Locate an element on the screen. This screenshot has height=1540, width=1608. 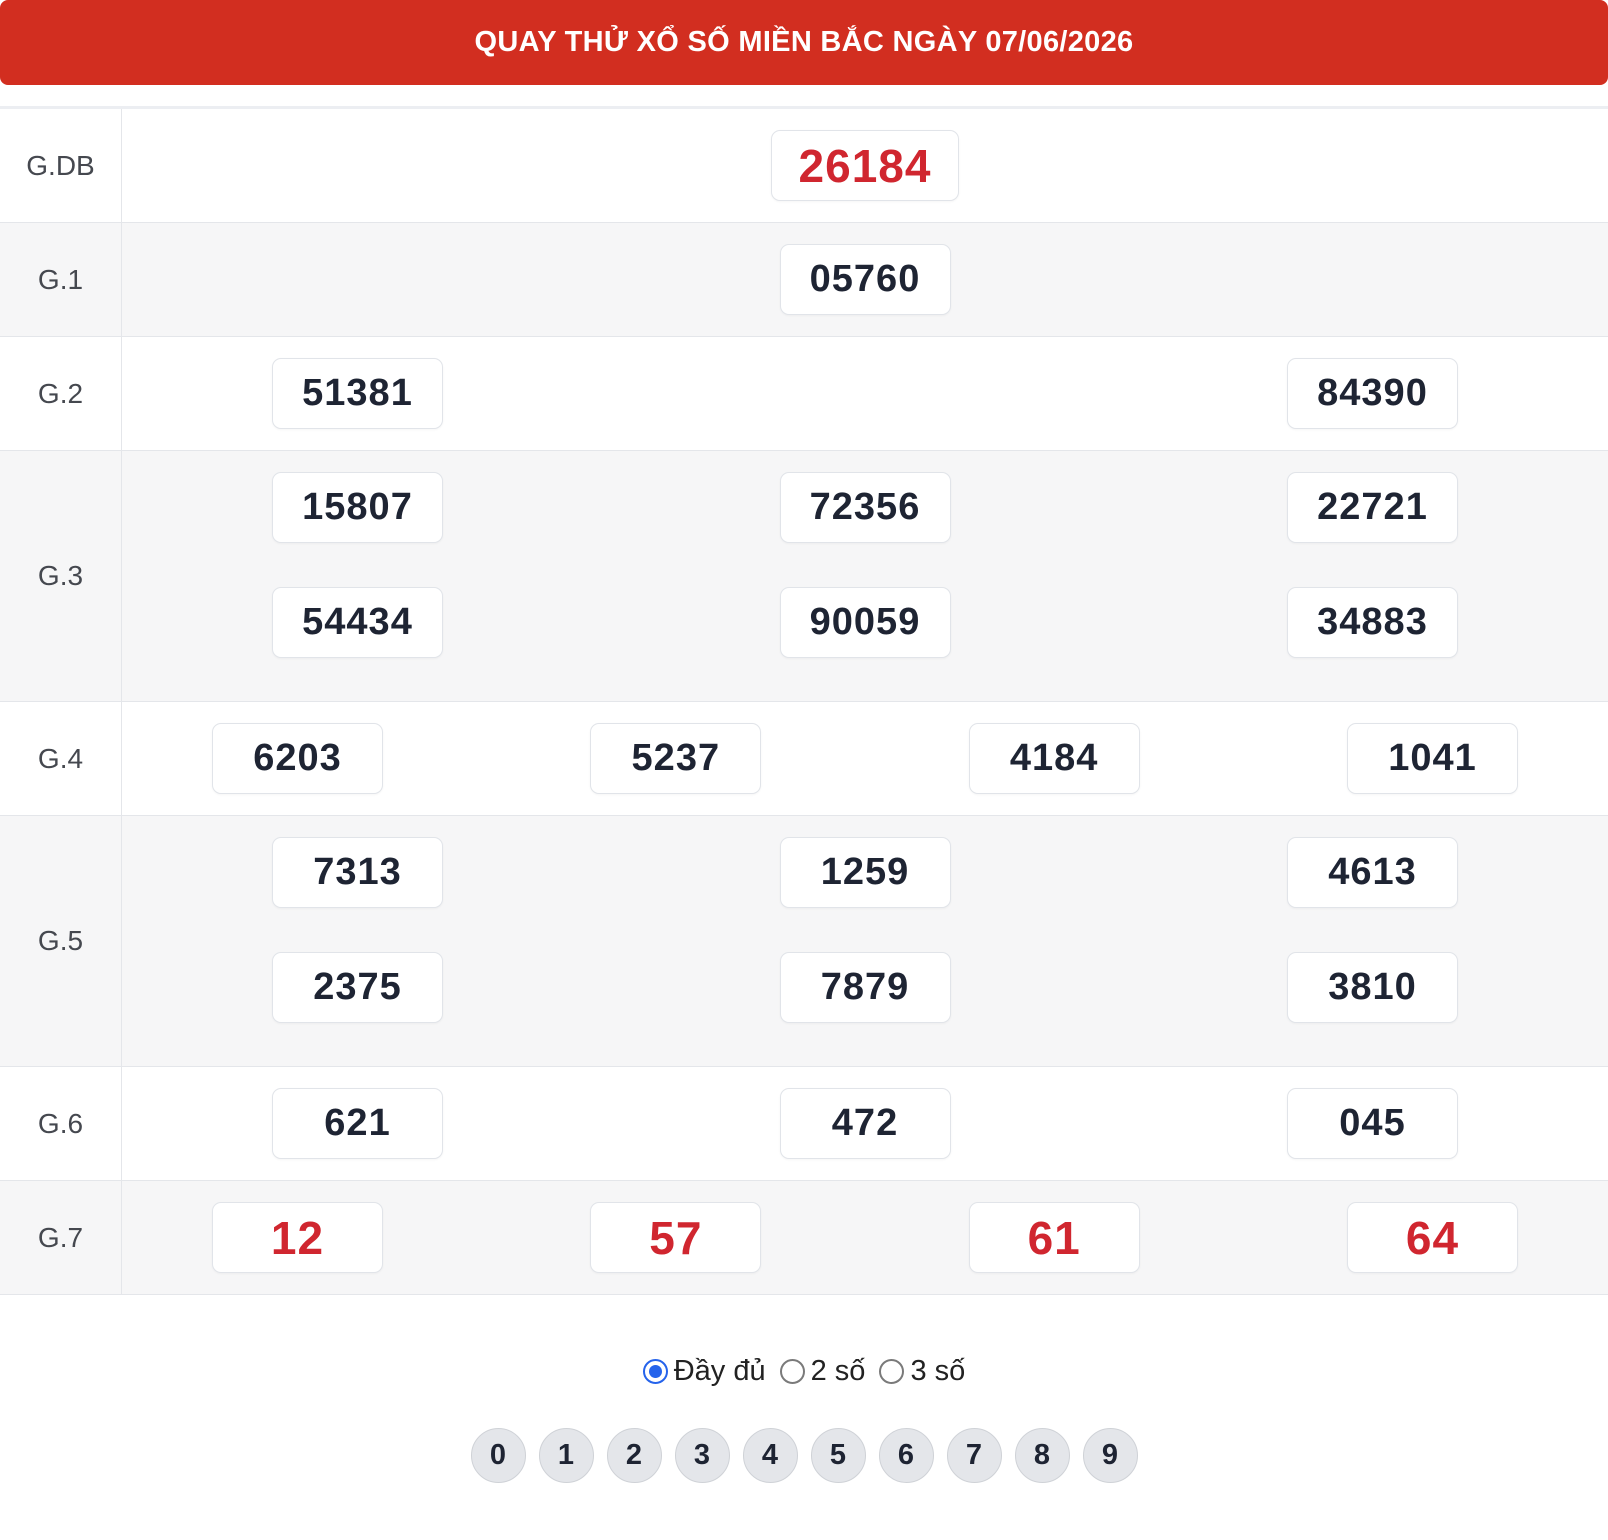
display-options: Đầy đủ 2 số 3 số is located at coordinates (804, 1371).